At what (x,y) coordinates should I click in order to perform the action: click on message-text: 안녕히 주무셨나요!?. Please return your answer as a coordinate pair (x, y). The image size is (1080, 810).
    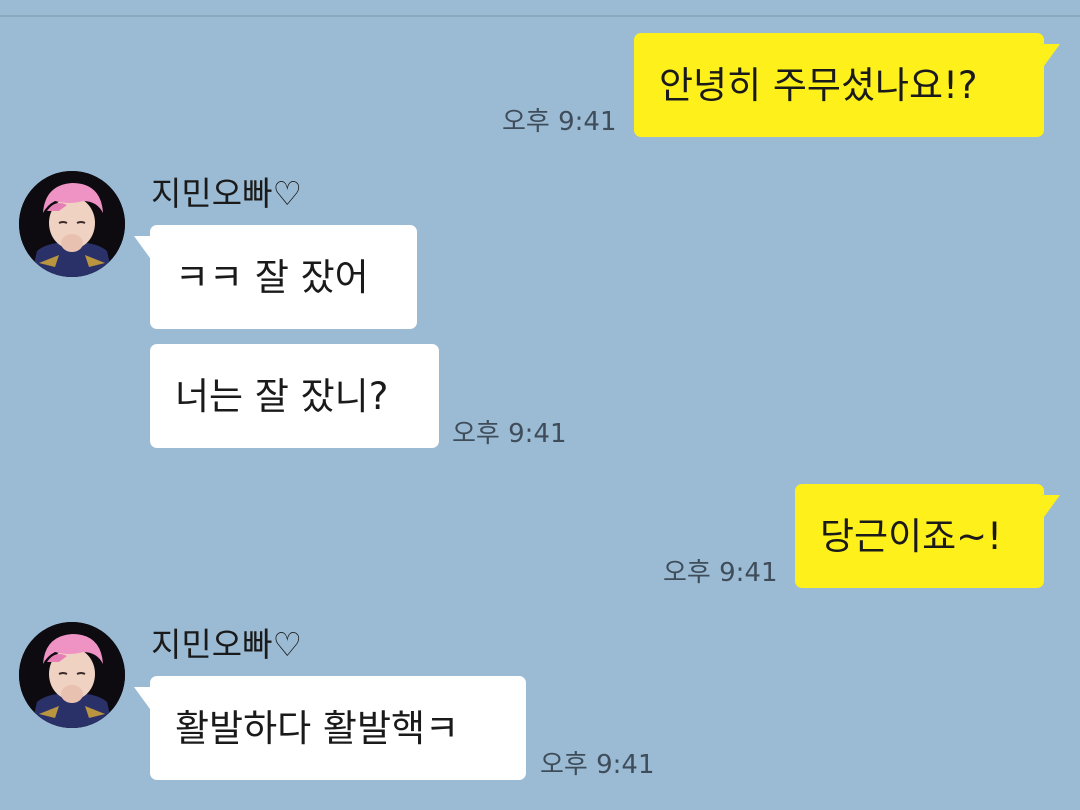
    Looking at the image, I should click on (818, 85).